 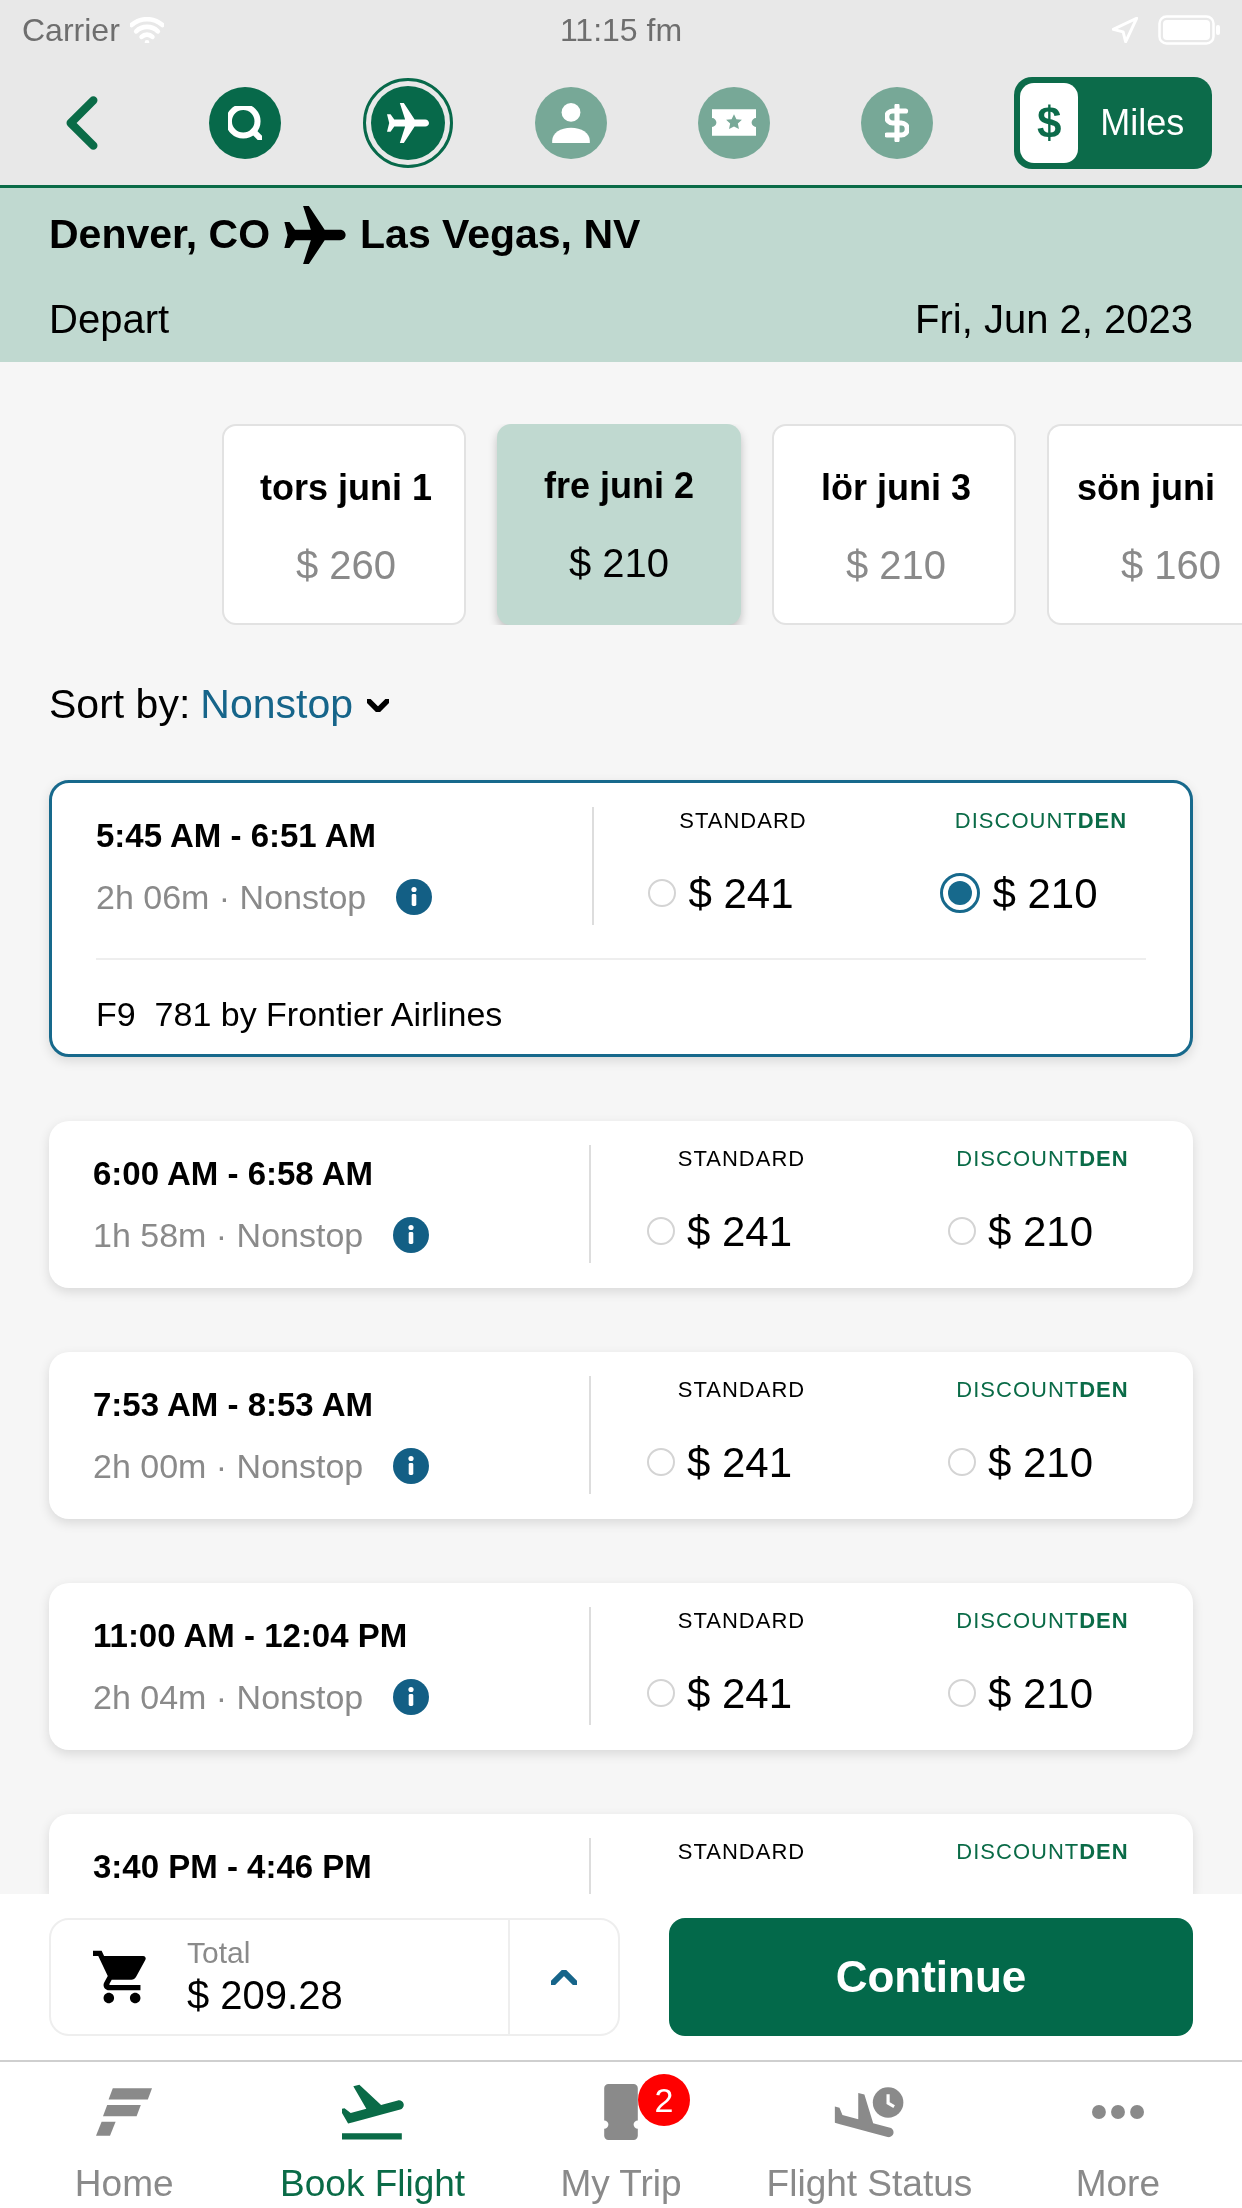 I want to click on flight-times: 3:40 PM - 4:46 PM, so click(x=232, y=1867).